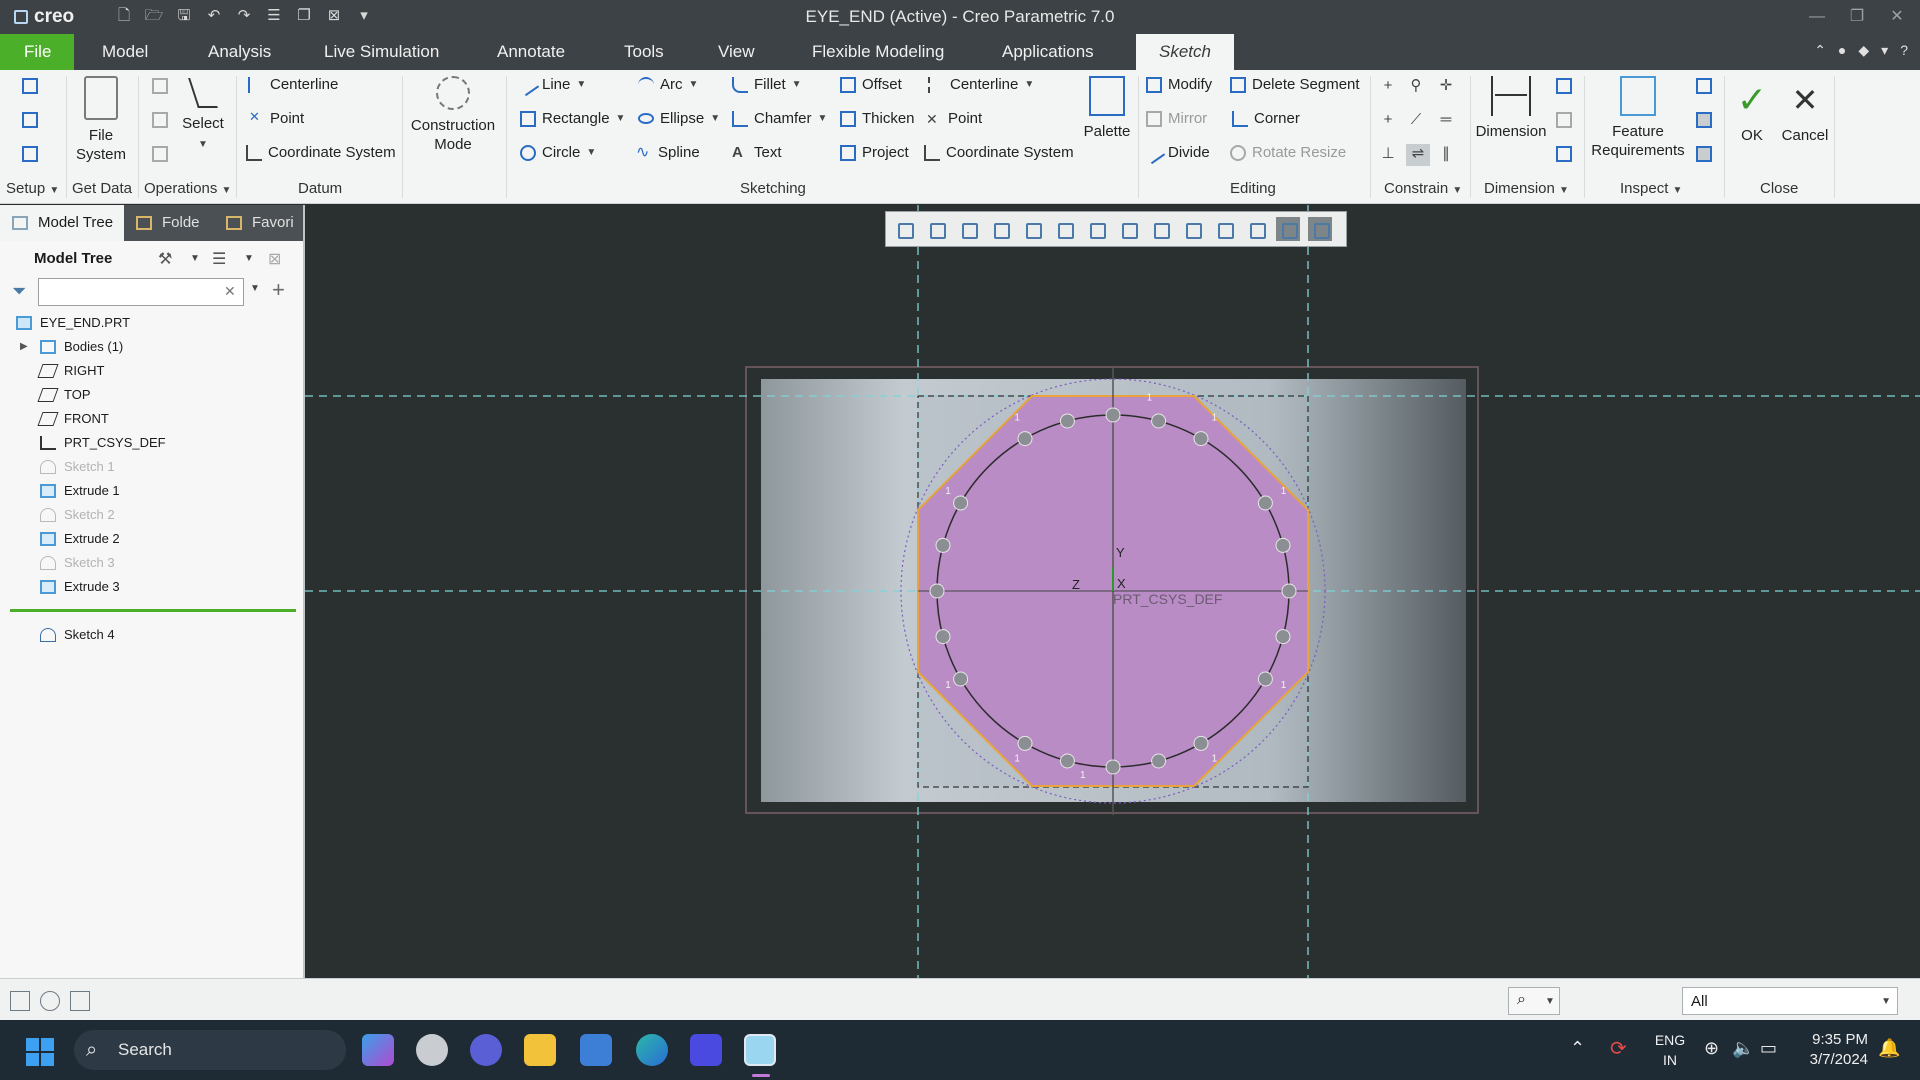  What do you see at coordinates (160, 120) in the screenshot?
I see `copy-icon` at bounding box center [160, 120].